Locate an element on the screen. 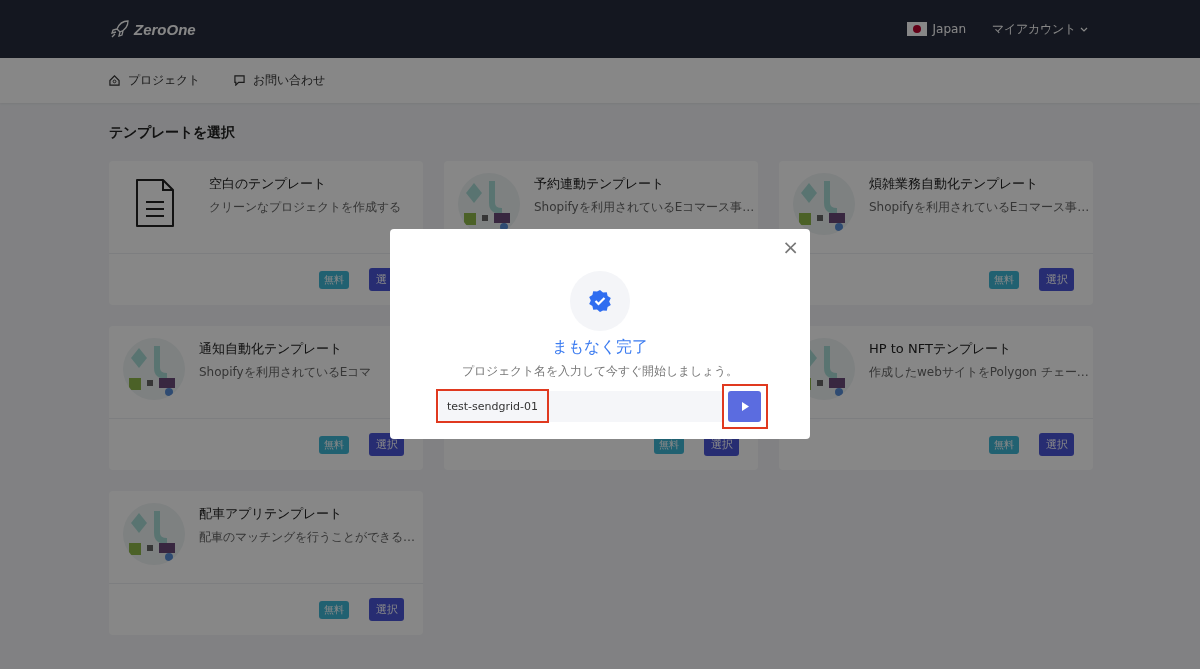 This screenshot has height=669, width=1200. modal-message: プロジェクト名を入力して今すぐ開始しましょう。 is located at coordinates (600, 371).